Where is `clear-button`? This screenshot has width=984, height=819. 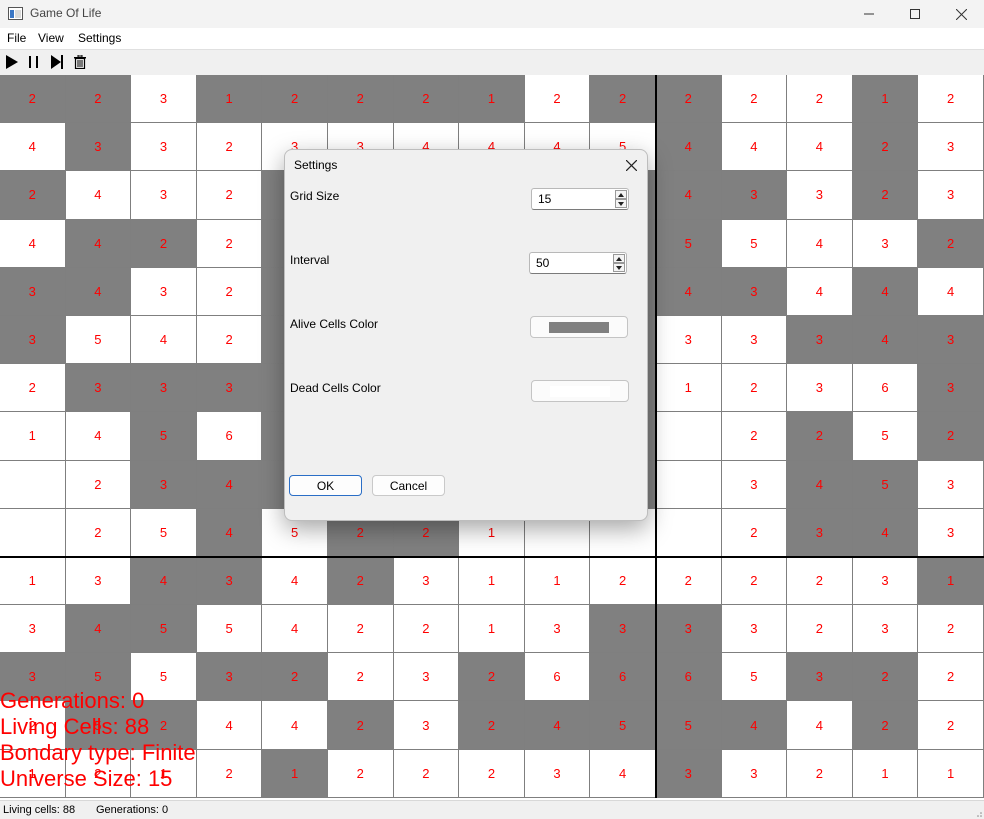 clear-button is located at coordinates (80, 62).